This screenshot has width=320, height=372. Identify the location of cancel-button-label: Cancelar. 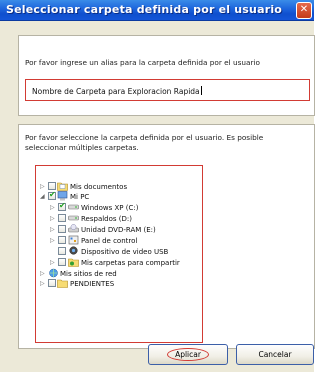
(275, 354).